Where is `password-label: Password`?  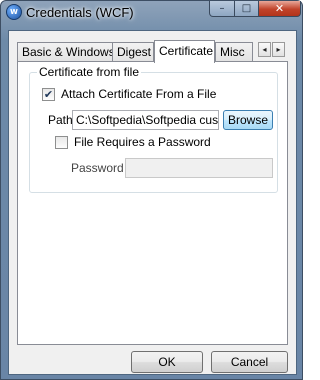
password-label: Password is located at coordinates (97, 168).